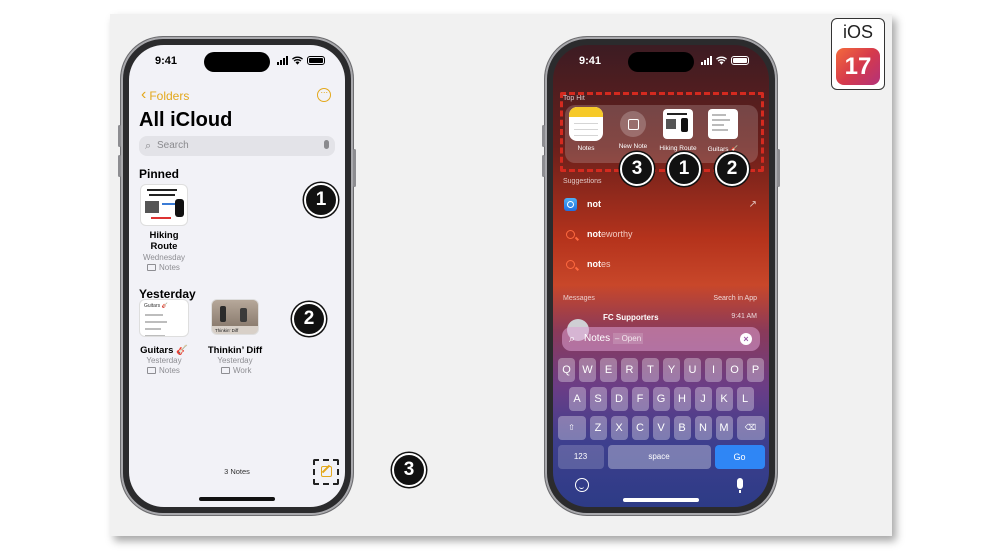 The width and height of the screenshot is (1000, 557). What do you see at coordinates (660, 234) in the screenshot?
I see `suggestion-row: not eworthy` at bounding box center [660, 234].